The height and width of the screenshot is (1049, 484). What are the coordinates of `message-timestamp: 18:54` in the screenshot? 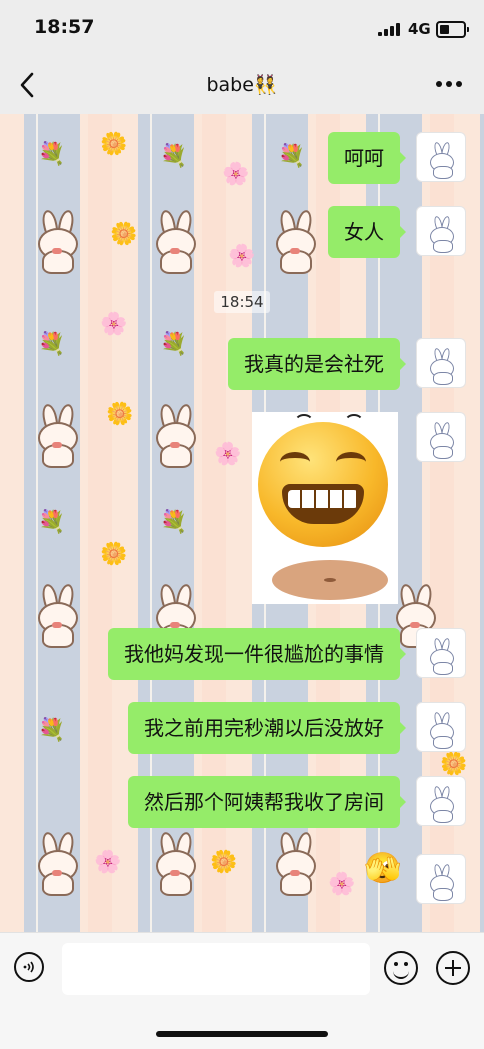 It's located at (242, 302).